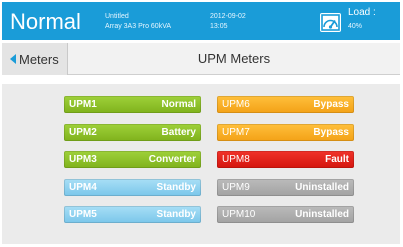  Describe the element at coordinates (285, 214) in the screenshot. I see `upm-tile-10: UPM10 Uninstalled` at that location.